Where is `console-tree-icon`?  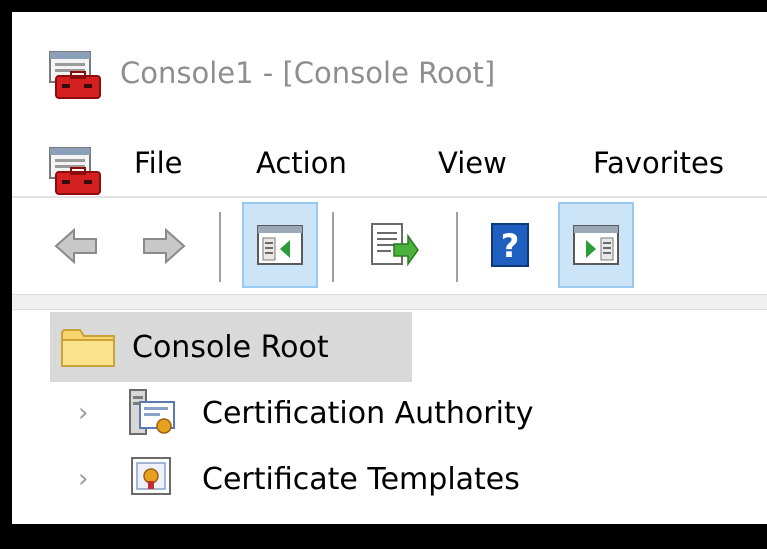 console-tree-icon is located at coordinates (280, 245).